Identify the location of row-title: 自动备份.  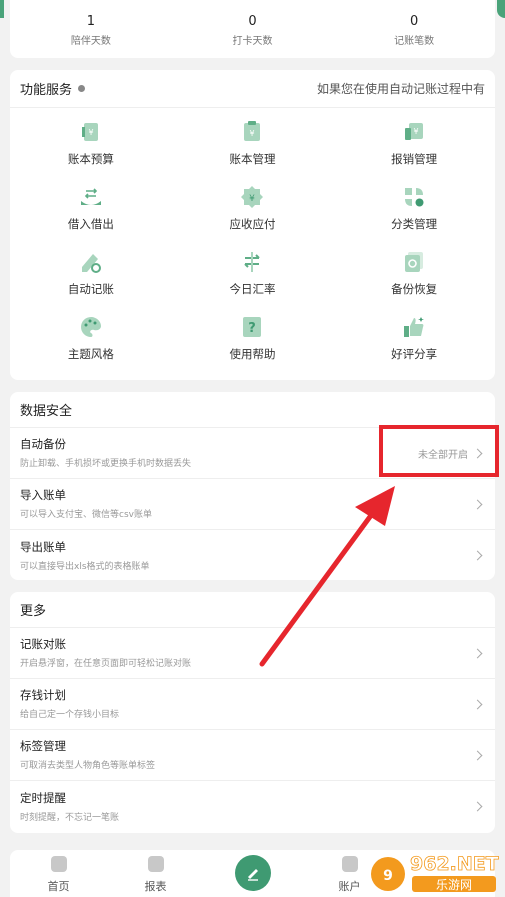
(43, 444).